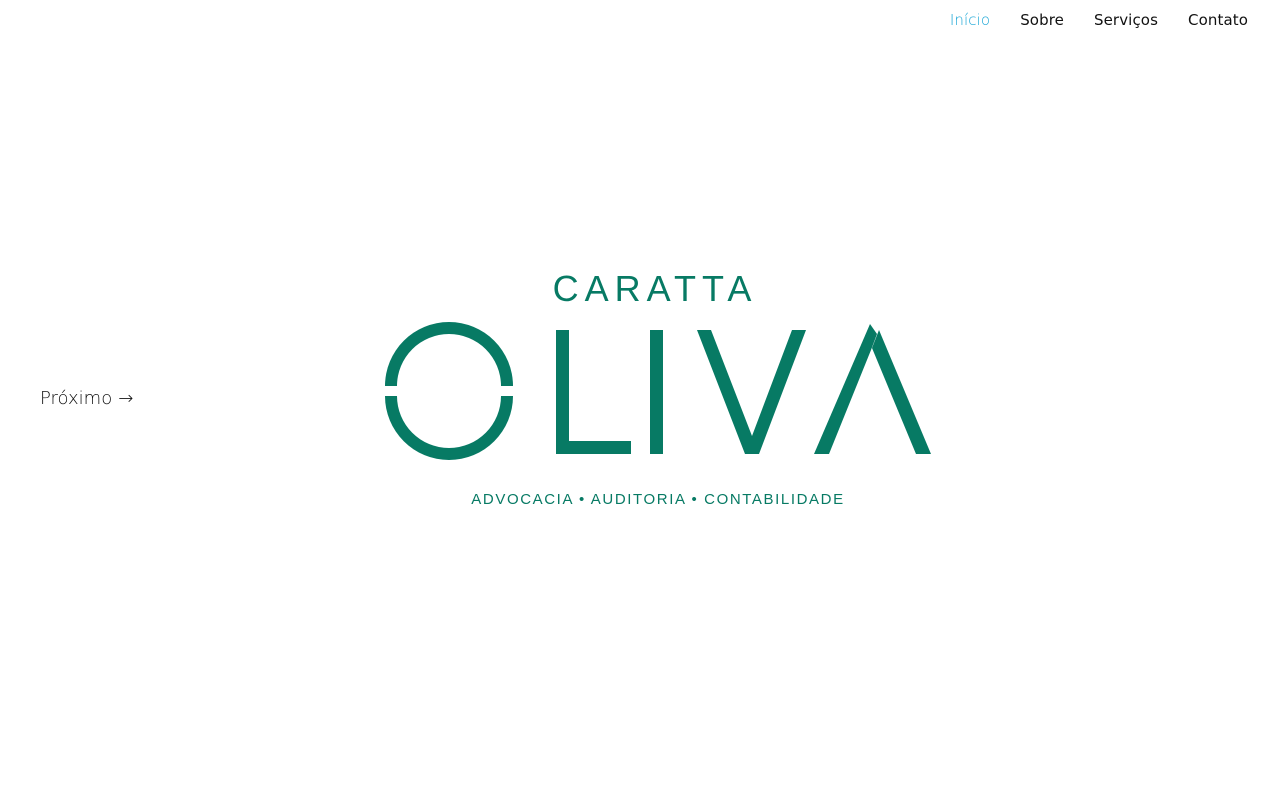  What do you see at coordinates (76, 398) in the screenshot?
I see `next-slide-label: Próximo` at bounding box center [76, 398].